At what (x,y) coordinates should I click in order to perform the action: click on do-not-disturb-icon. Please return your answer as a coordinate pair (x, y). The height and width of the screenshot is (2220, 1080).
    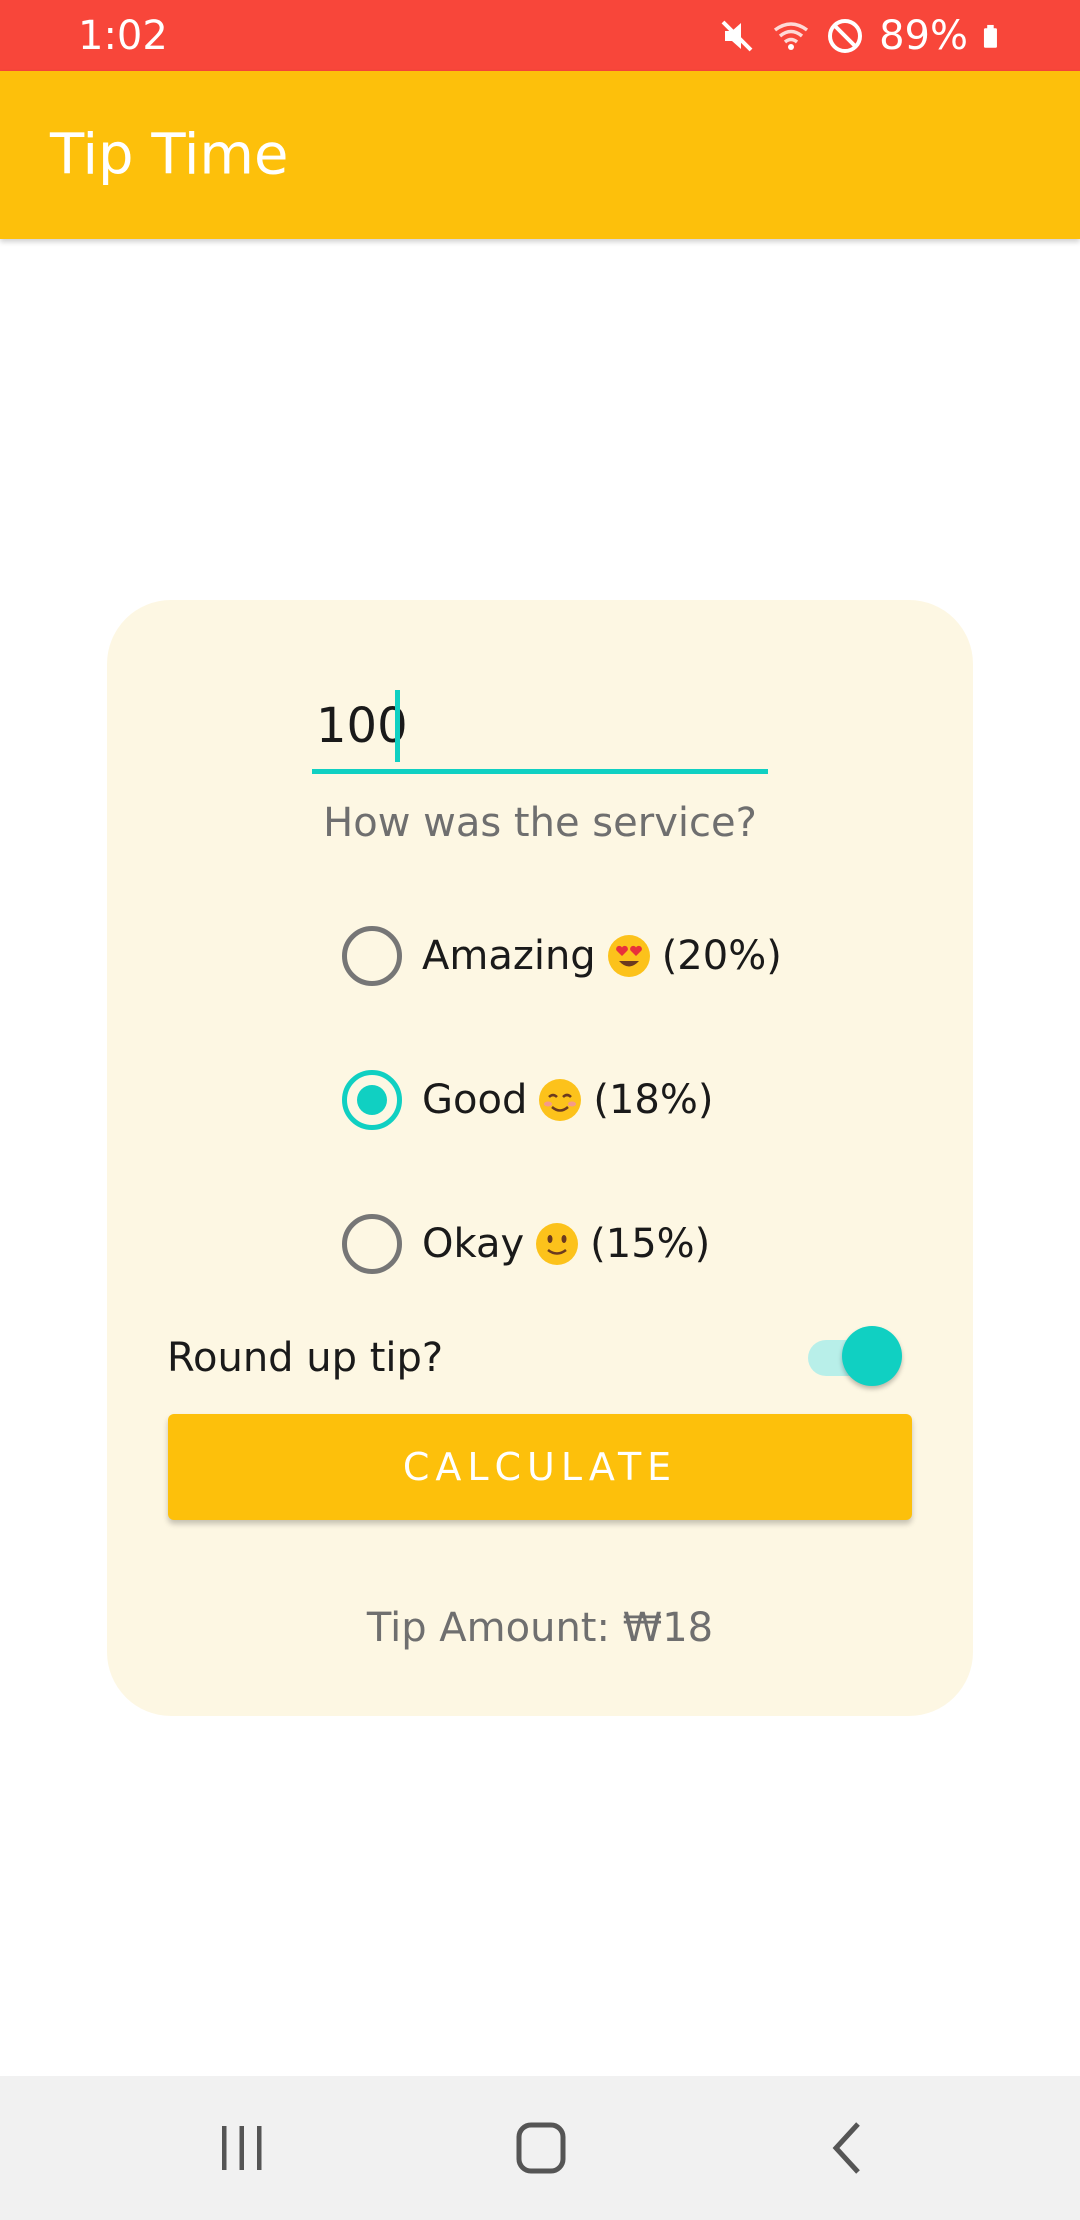
    Looking at the image, I should click on (845, 36).